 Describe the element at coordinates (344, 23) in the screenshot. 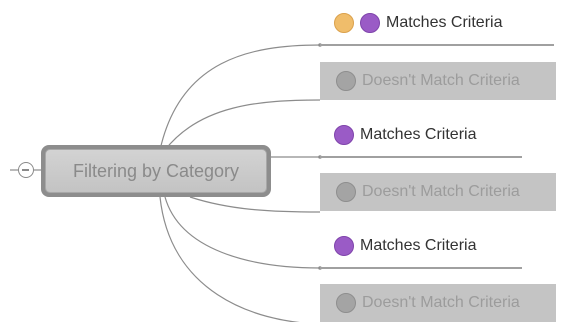

I see `orange-marker-icon` at that location.